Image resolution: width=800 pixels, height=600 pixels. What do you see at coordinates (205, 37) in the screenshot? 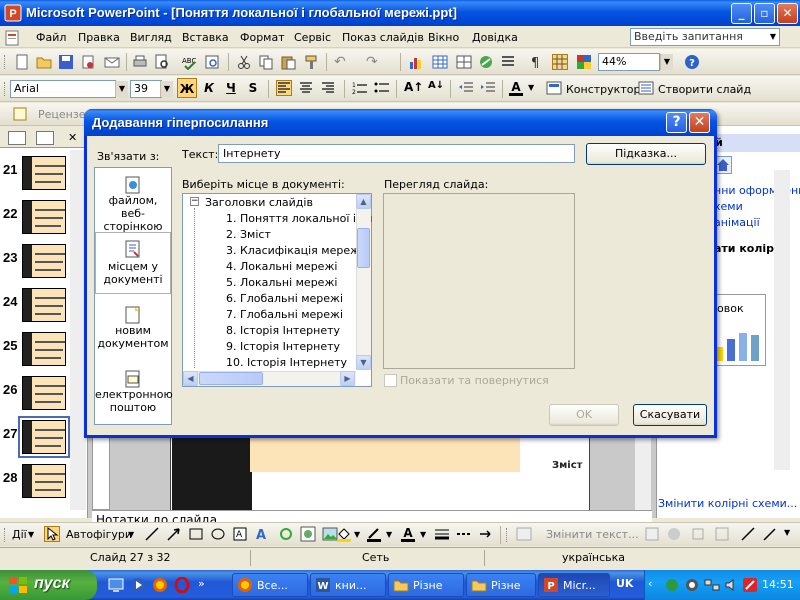
I see `menu-insert: Вставка` at bounding box center [205, 37].